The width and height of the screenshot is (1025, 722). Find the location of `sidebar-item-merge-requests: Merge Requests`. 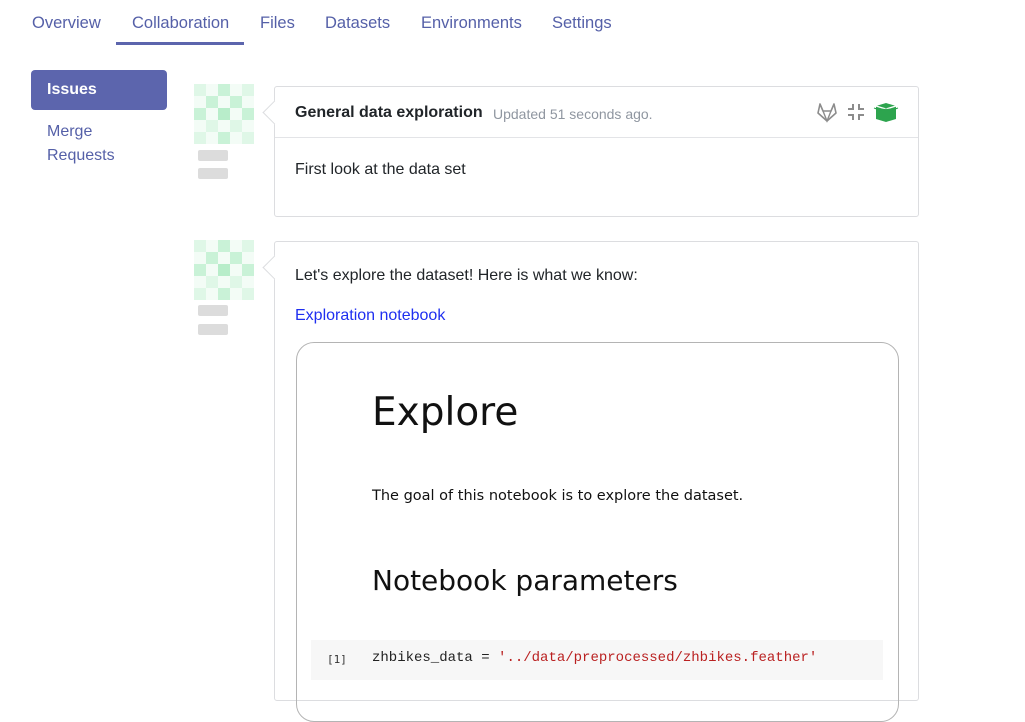

sidebar-item-merge-requests: Merge Requests is located at coordinates (102, 144).